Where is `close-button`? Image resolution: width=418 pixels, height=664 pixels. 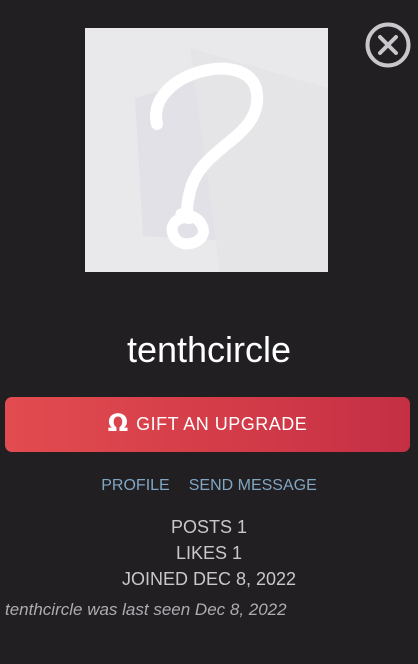 close-button is located at coordinates (388, 45).